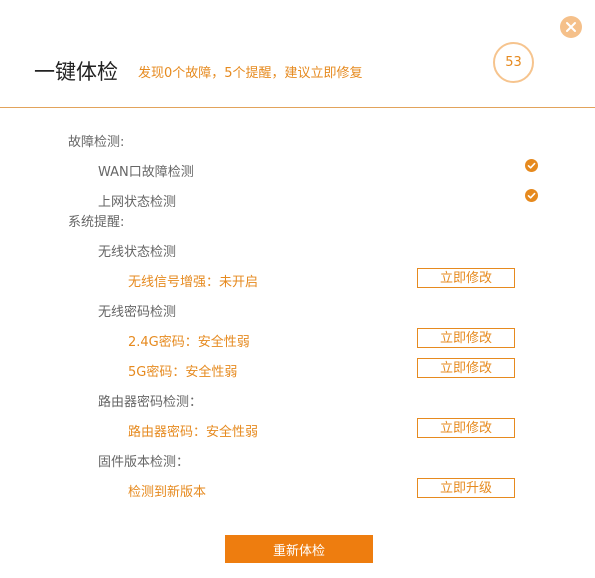  What do you see at coordinates (531, 165) in the screenshot?
I see `wan-check-status-icon` at bounding box center [531, 165].